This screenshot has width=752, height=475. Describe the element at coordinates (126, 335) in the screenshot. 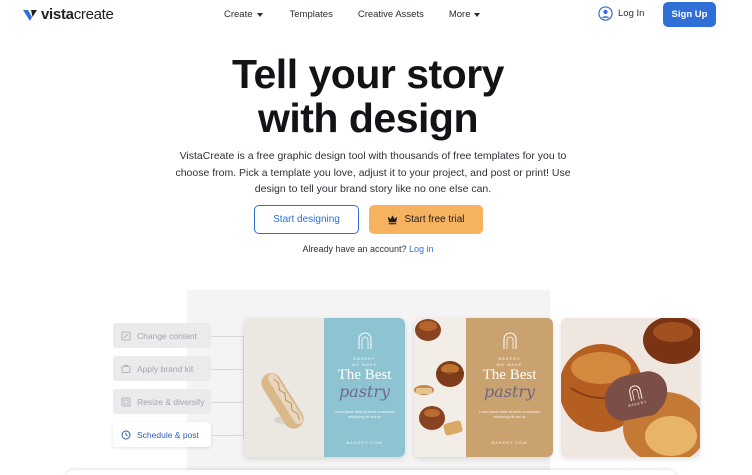

I see `edit-icon` at that location.